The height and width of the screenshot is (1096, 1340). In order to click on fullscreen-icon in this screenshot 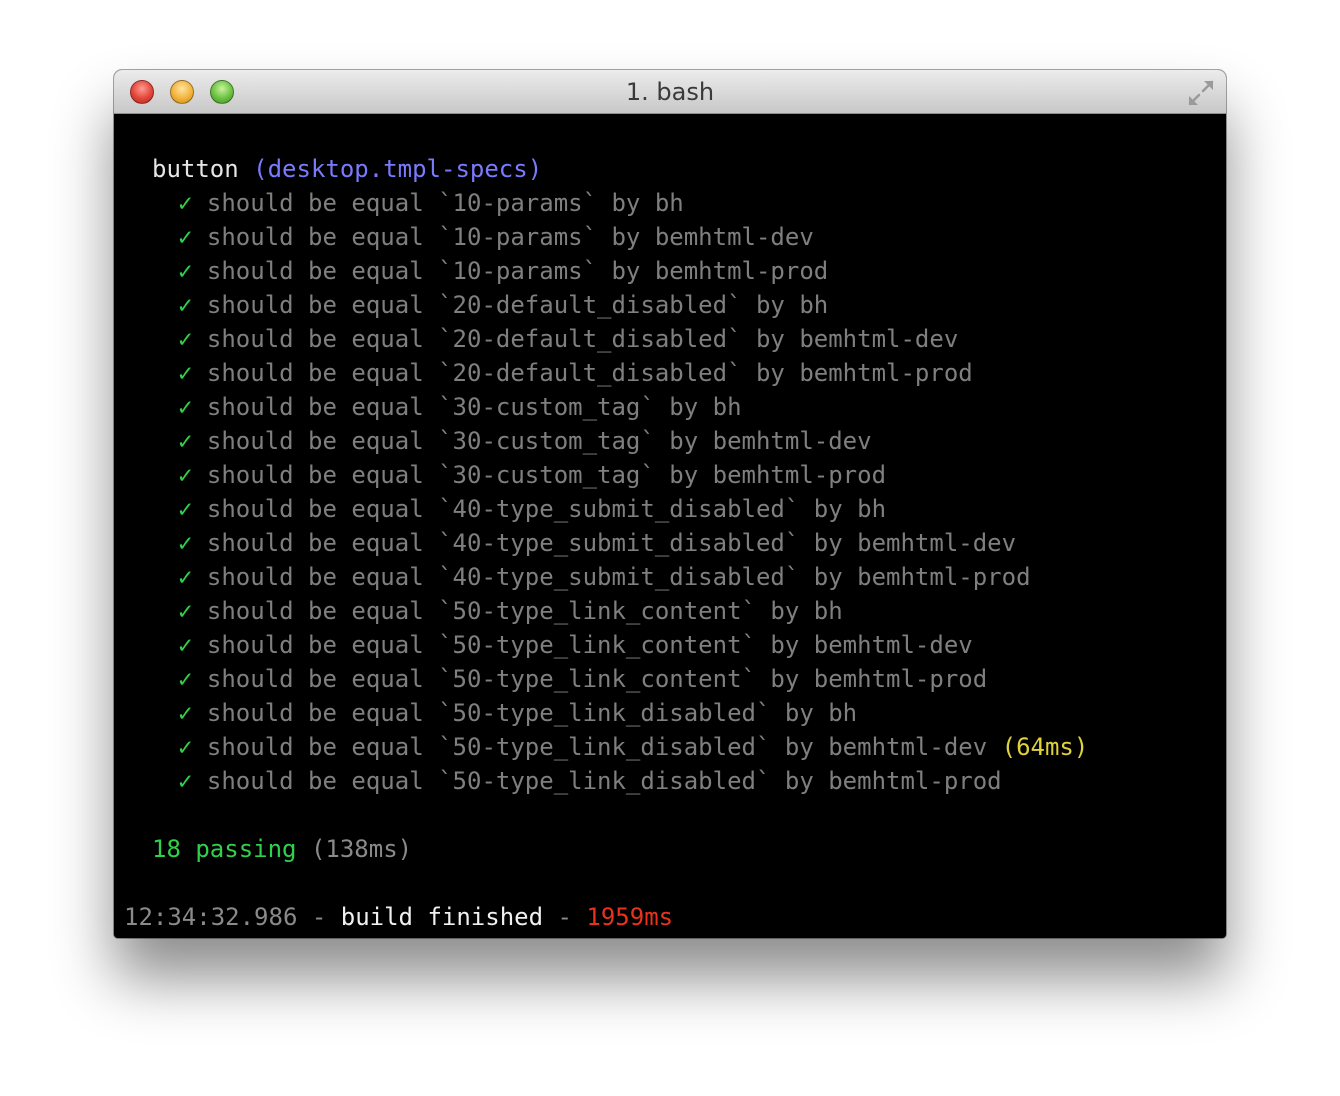, I will do `click(1201, 93)`.